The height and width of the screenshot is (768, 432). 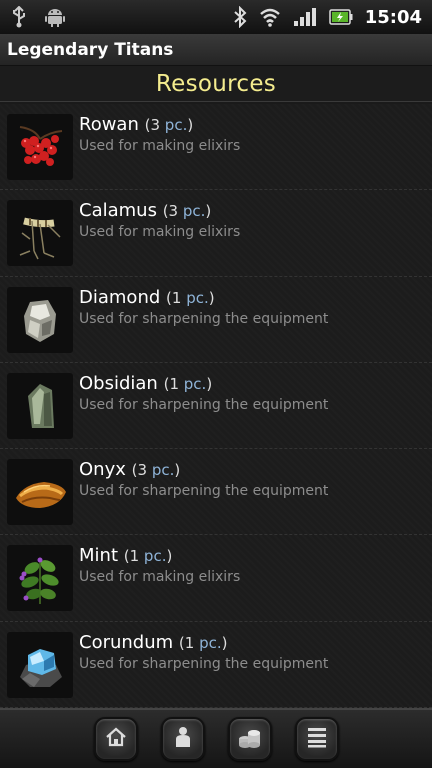 I want to click on menu-list-icon, so click(x=317, y=739).